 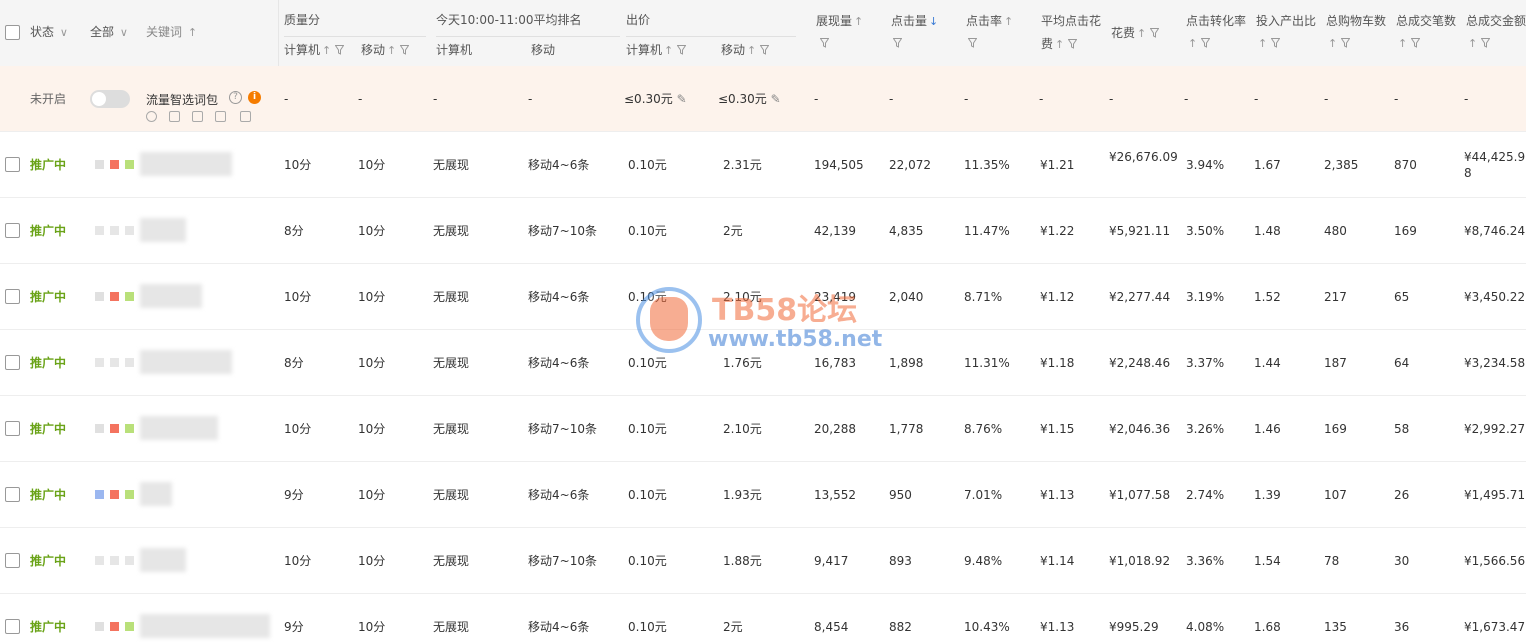 I want to click on ctr-header: 点击率 ↑, so click(x=989, y=20).